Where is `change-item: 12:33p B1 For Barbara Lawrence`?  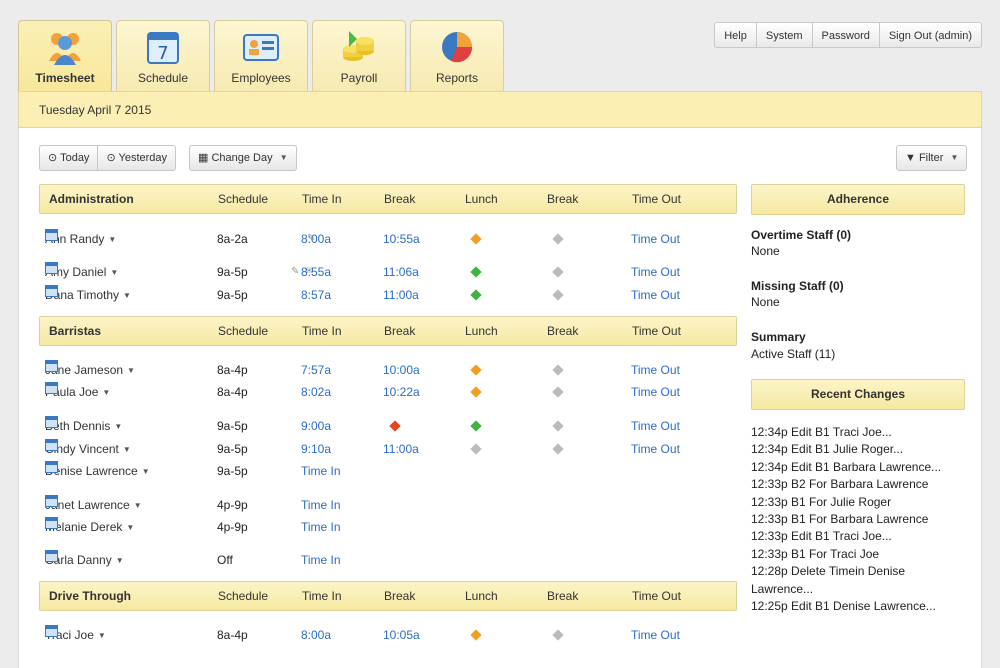 change-item: 12:33p B1 For Barbara Lawrence is located at coordinates (839, 519).